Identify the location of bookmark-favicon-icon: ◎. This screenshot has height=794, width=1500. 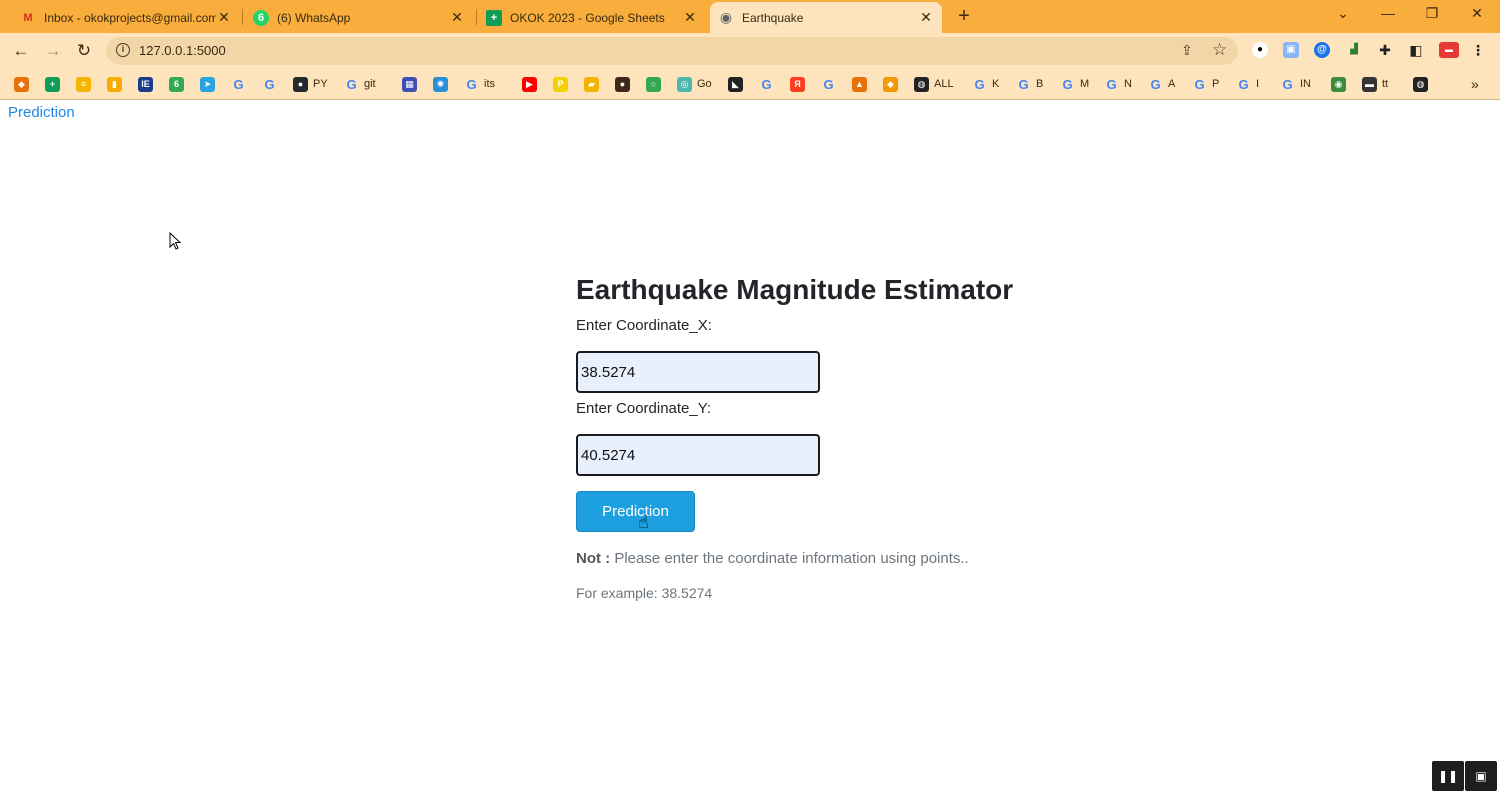
(684, 84).